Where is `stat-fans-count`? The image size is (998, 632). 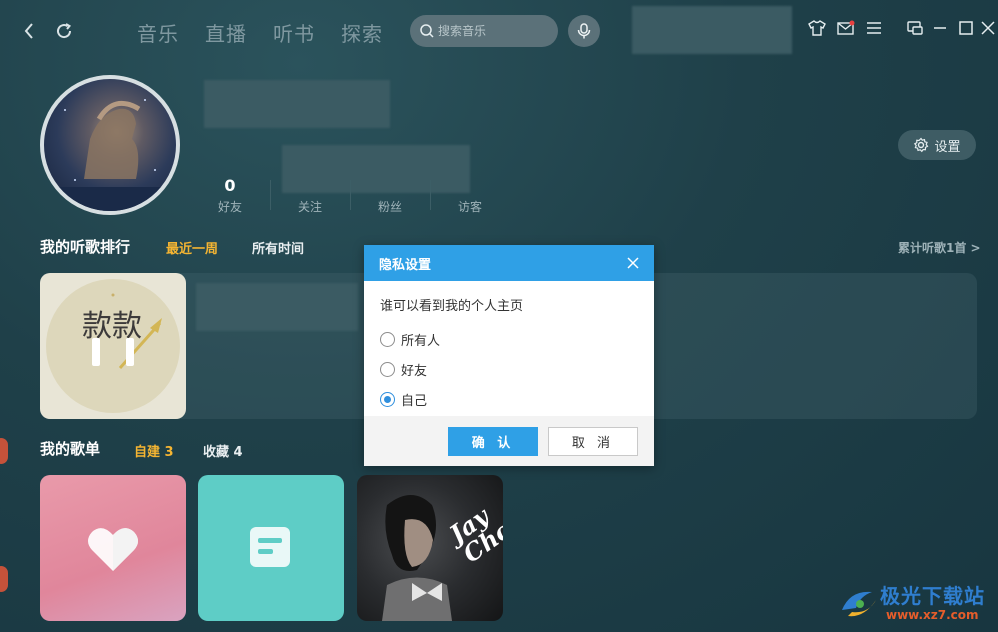
stat-fans-count is located at coordinates (390, 186).